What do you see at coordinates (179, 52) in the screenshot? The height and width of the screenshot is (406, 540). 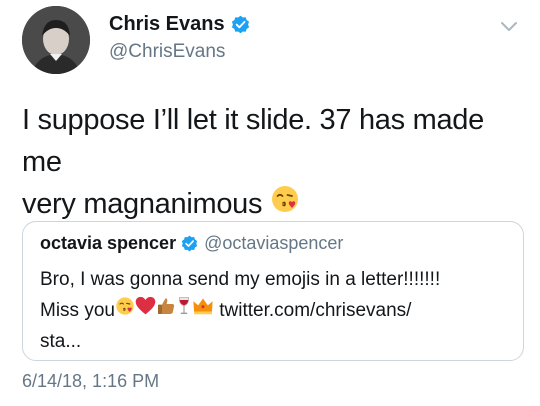 I see `handle: @ChrisEvans` at bounding box center [179, 52].